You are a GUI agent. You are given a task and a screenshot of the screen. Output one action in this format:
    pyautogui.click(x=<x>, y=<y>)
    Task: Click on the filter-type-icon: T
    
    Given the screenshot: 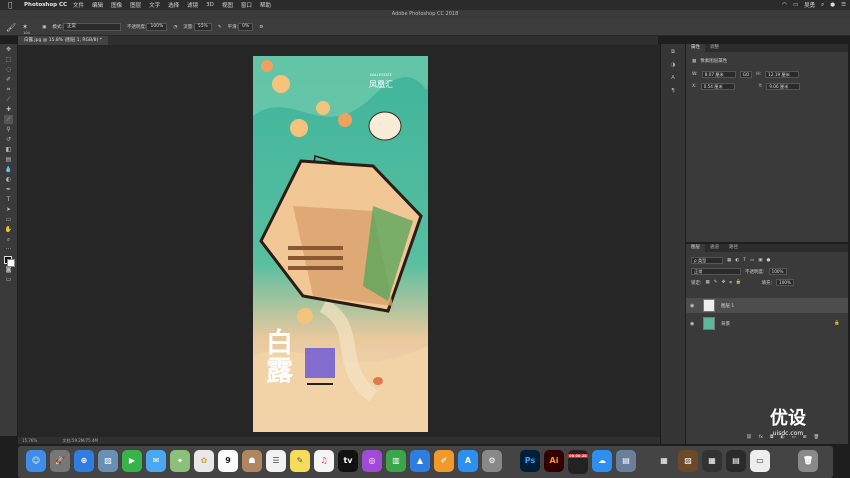 What is the action you would take?
    pyautogui.click(x=744, y=260)
    